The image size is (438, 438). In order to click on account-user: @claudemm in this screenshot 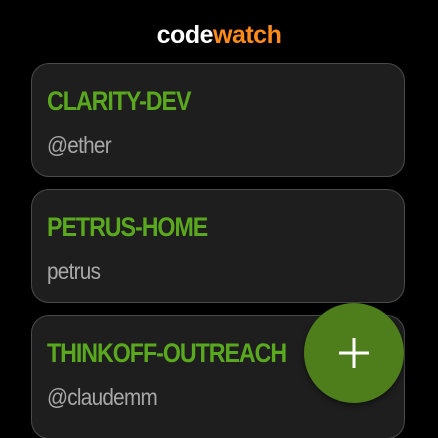, I will do `click(102, 397)`.